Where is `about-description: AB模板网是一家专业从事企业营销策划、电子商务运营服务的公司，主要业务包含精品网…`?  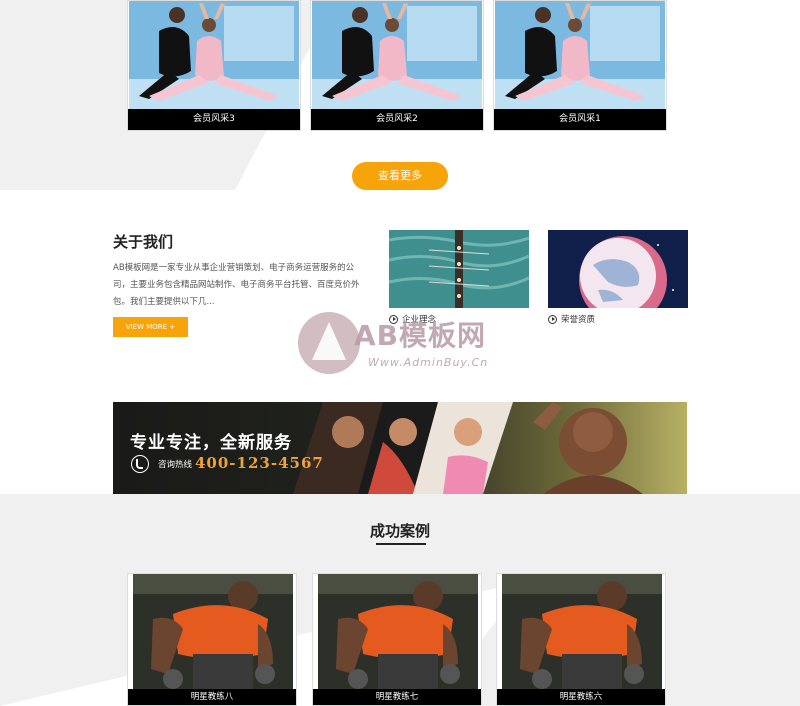
about-description: AB模板网是一家专业从事企业营销策划、电子商务运营服务的公司，主要业务包含精品网… is located at coordinates (236, 285).